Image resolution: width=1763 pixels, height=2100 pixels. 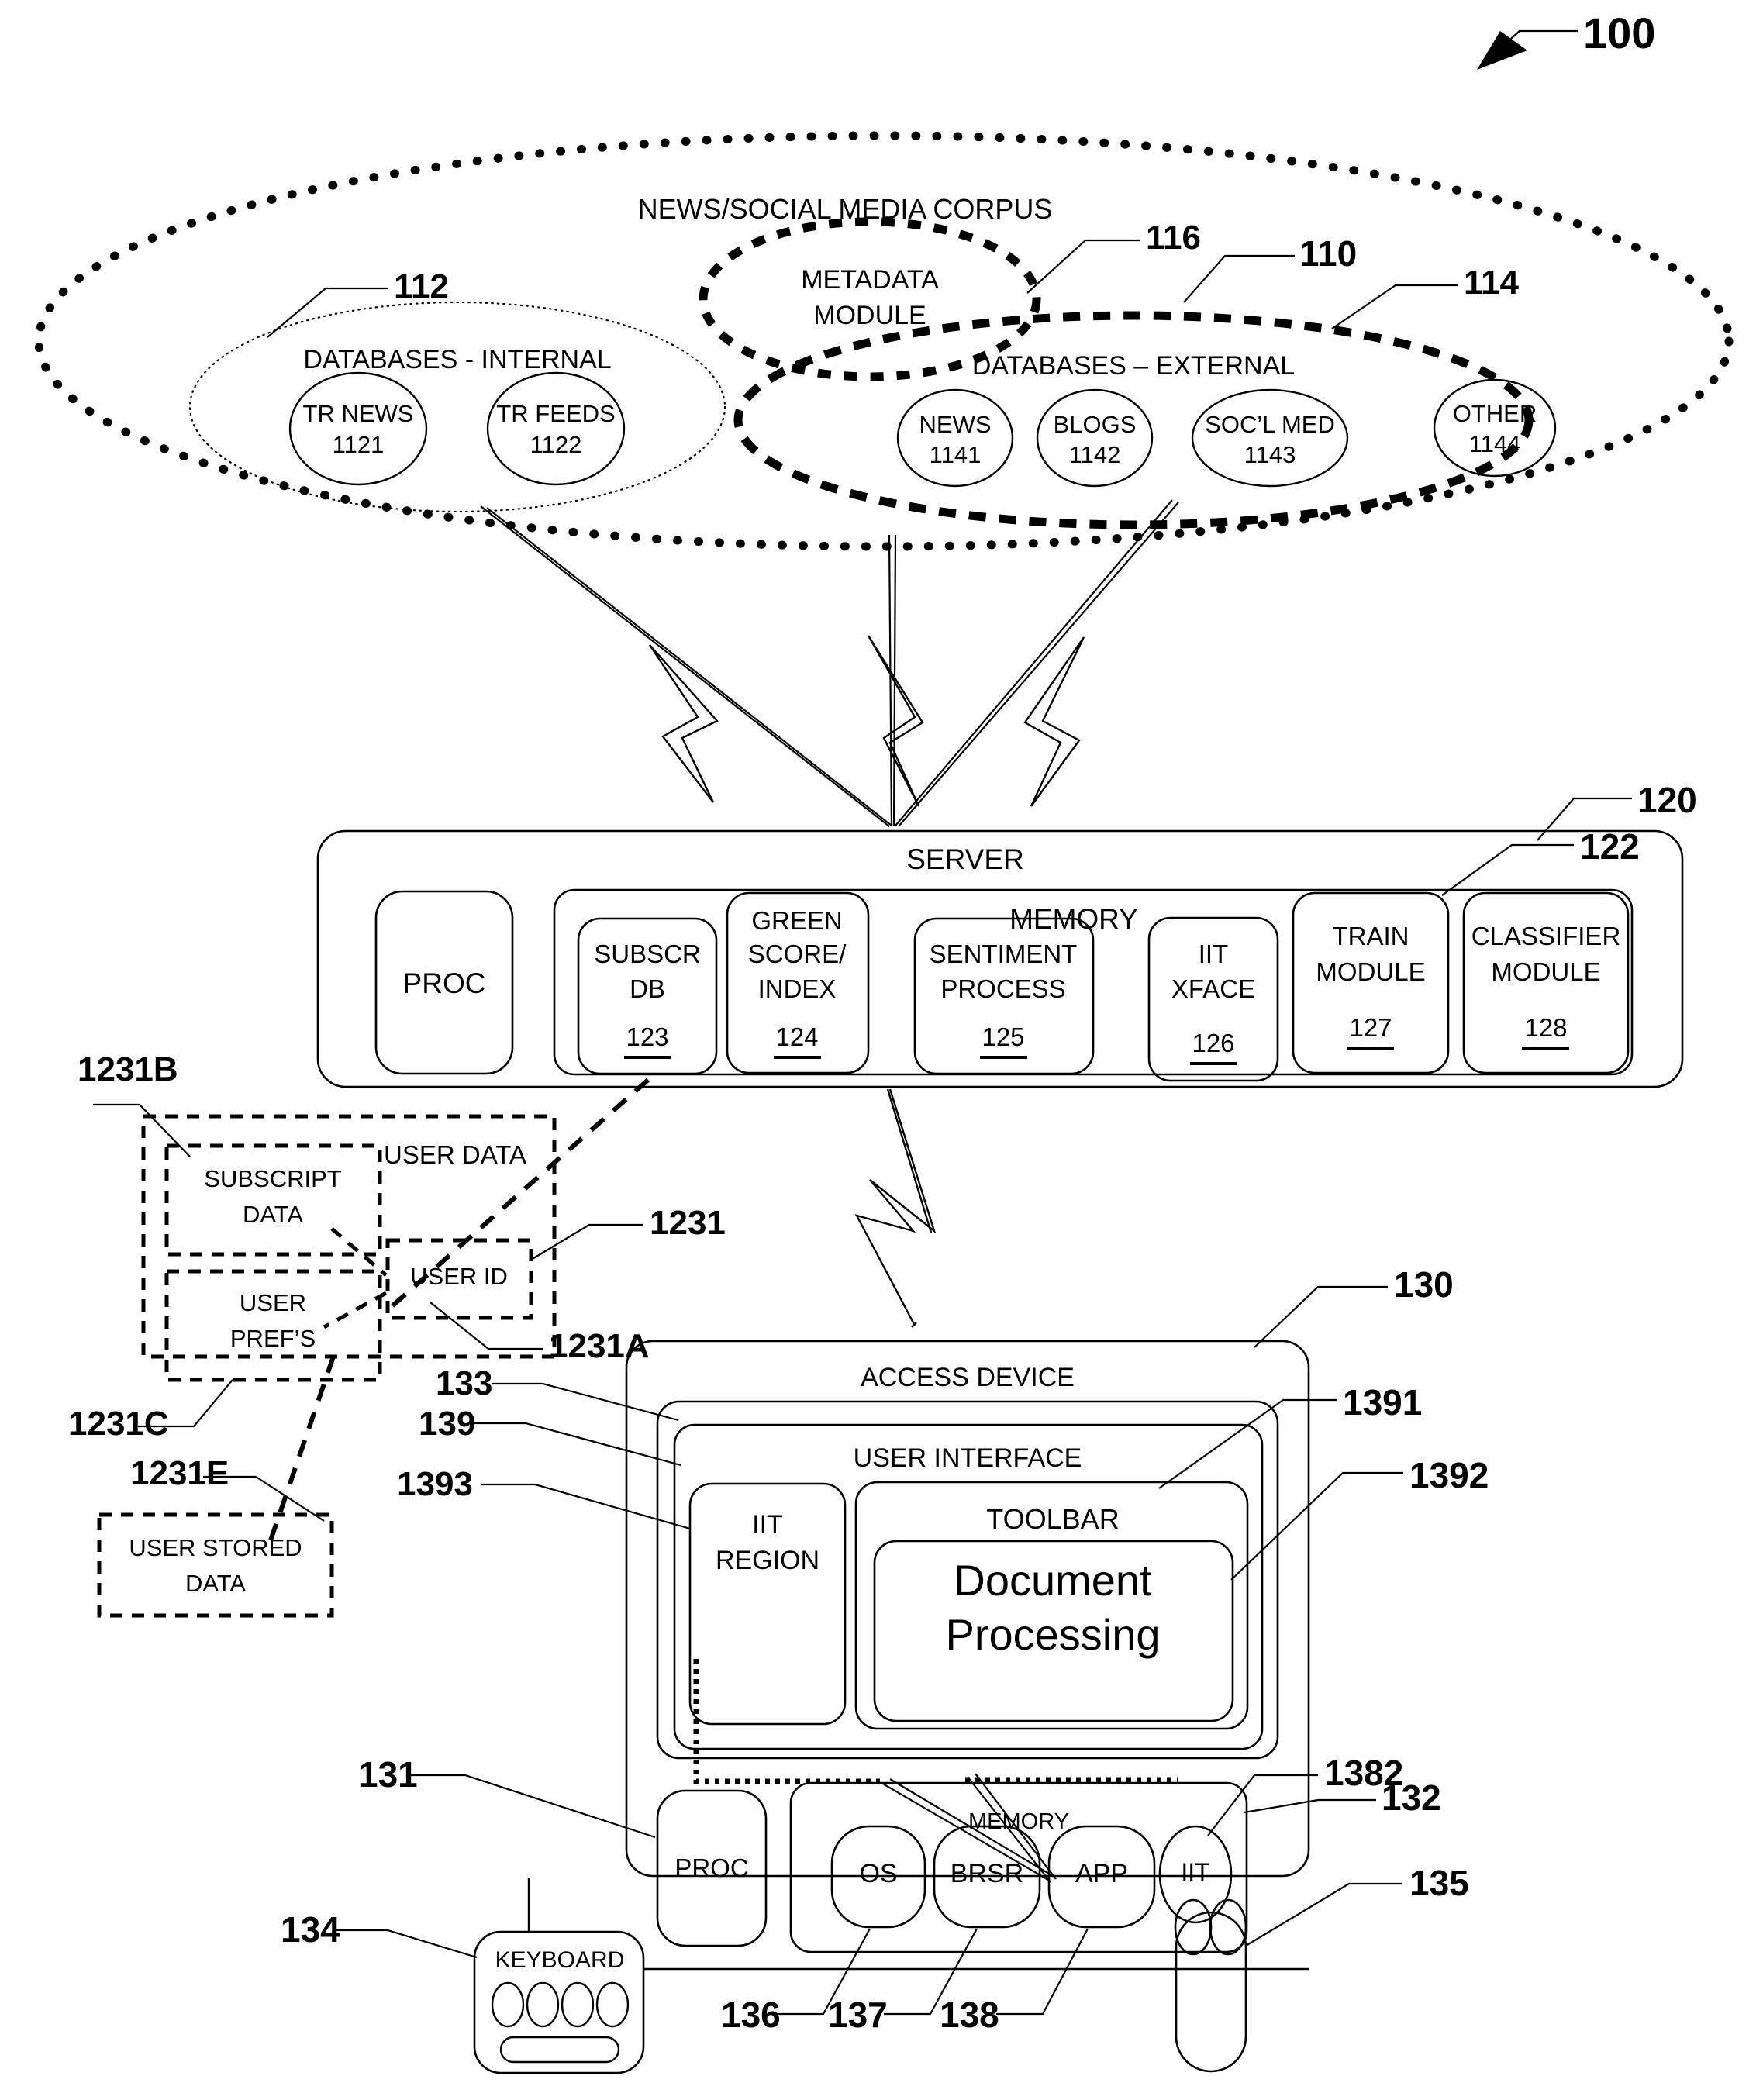 I want to click on keyboard-keys, so click(x=560, y=2023).